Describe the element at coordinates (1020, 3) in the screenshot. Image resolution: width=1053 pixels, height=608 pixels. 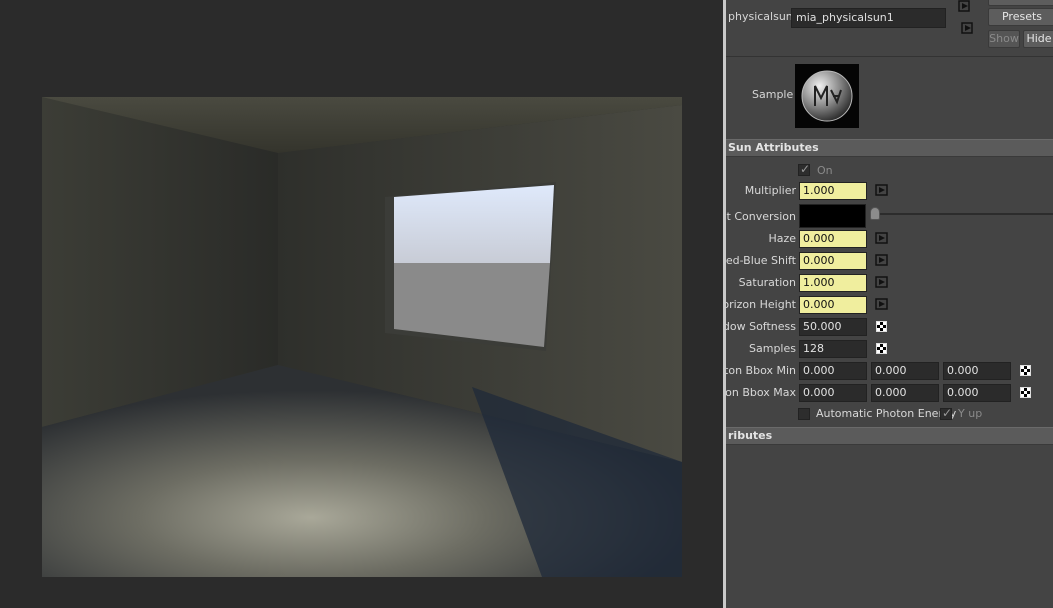
I see `top-button` at that location.